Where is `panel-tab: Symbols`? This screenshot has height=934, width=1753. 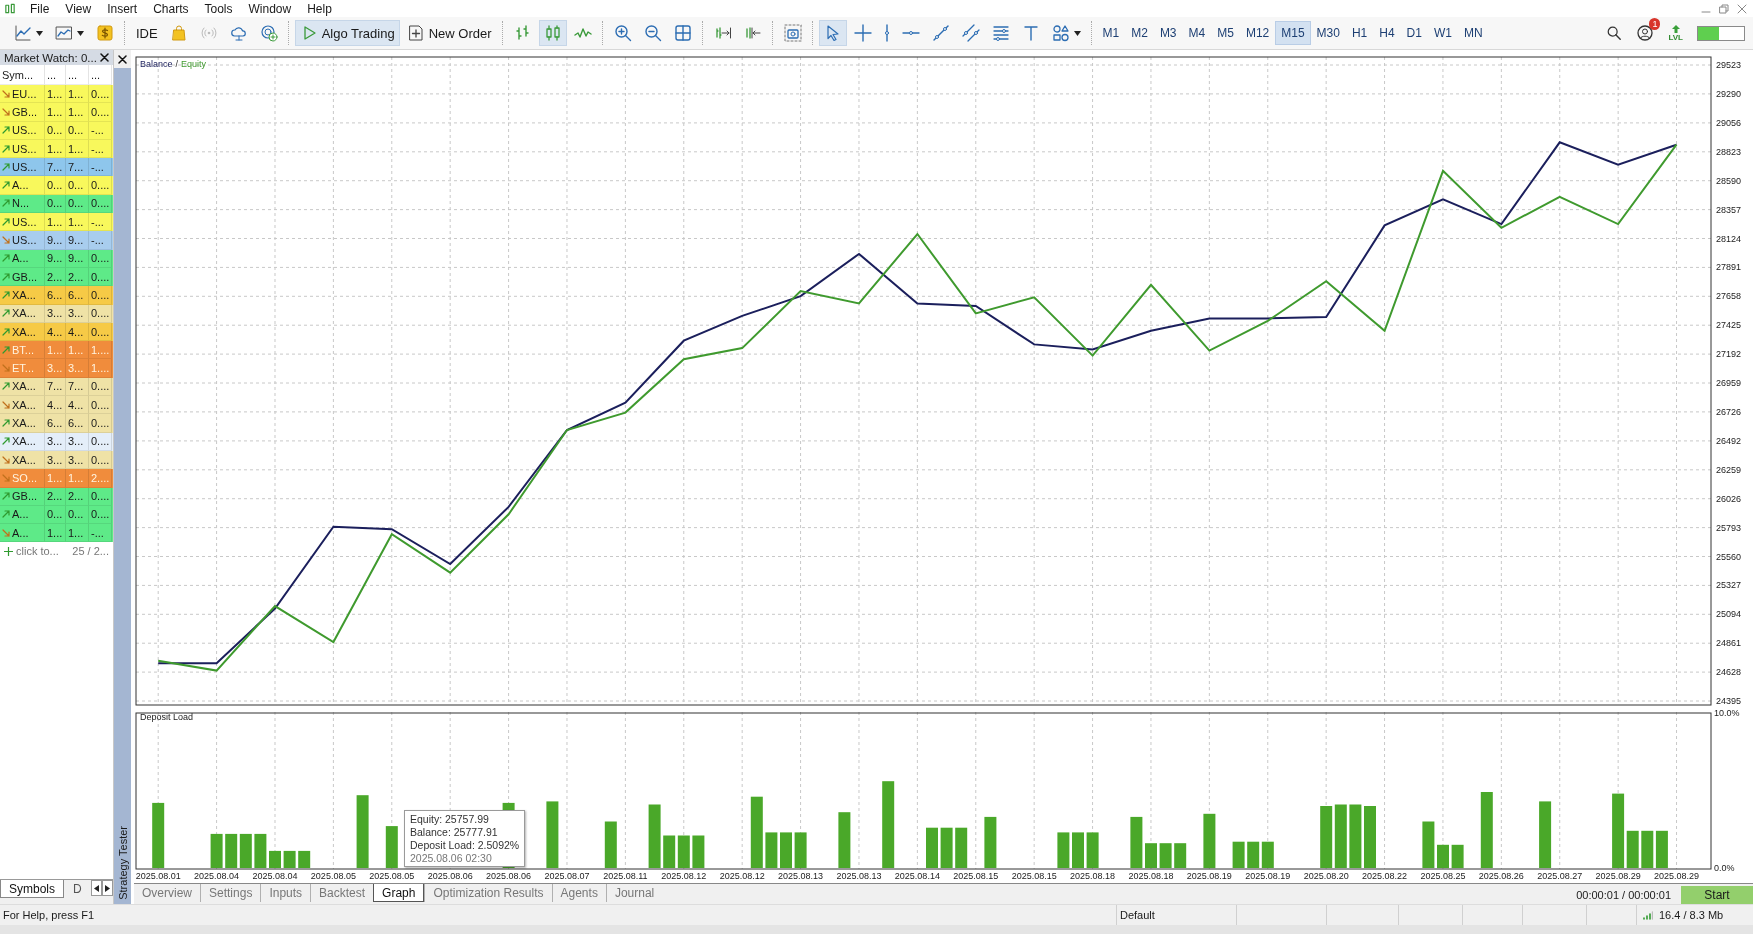
panel-tab: Symbols is located at coordinates (32, 889).